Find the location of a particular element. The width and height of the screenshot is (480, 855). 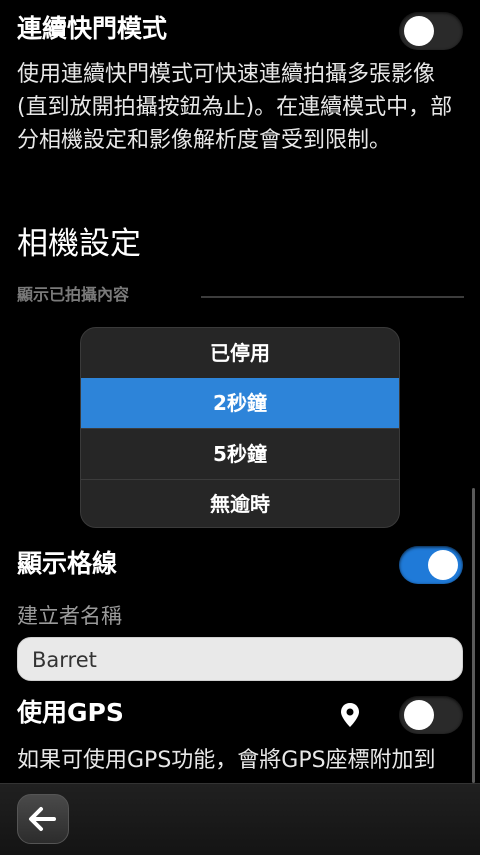

section-divider is located at coordinates (332, 297).